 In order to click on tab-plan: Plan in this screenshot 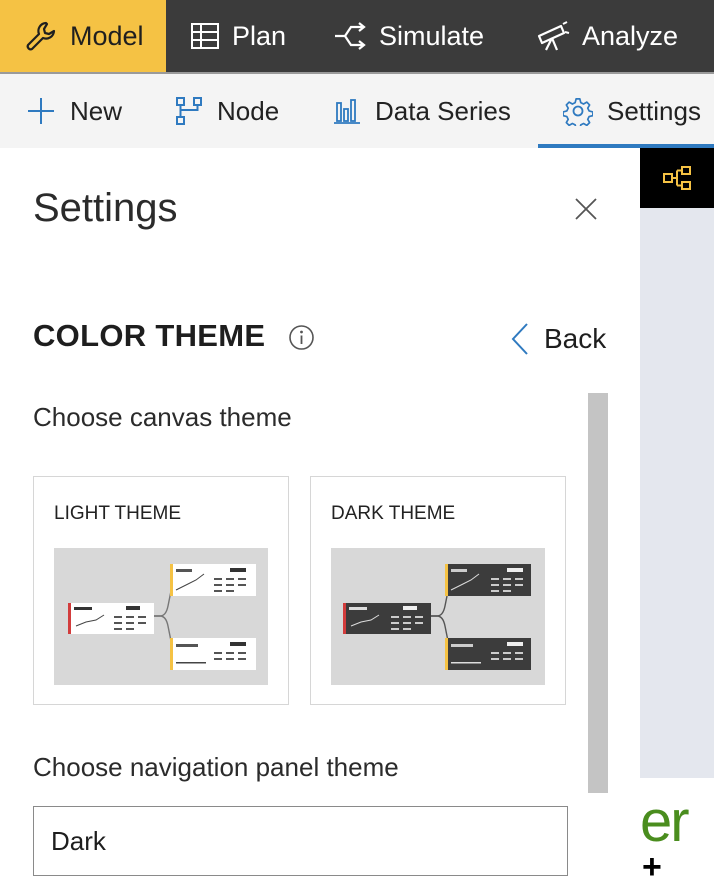, I will do `click(238, 36)`.